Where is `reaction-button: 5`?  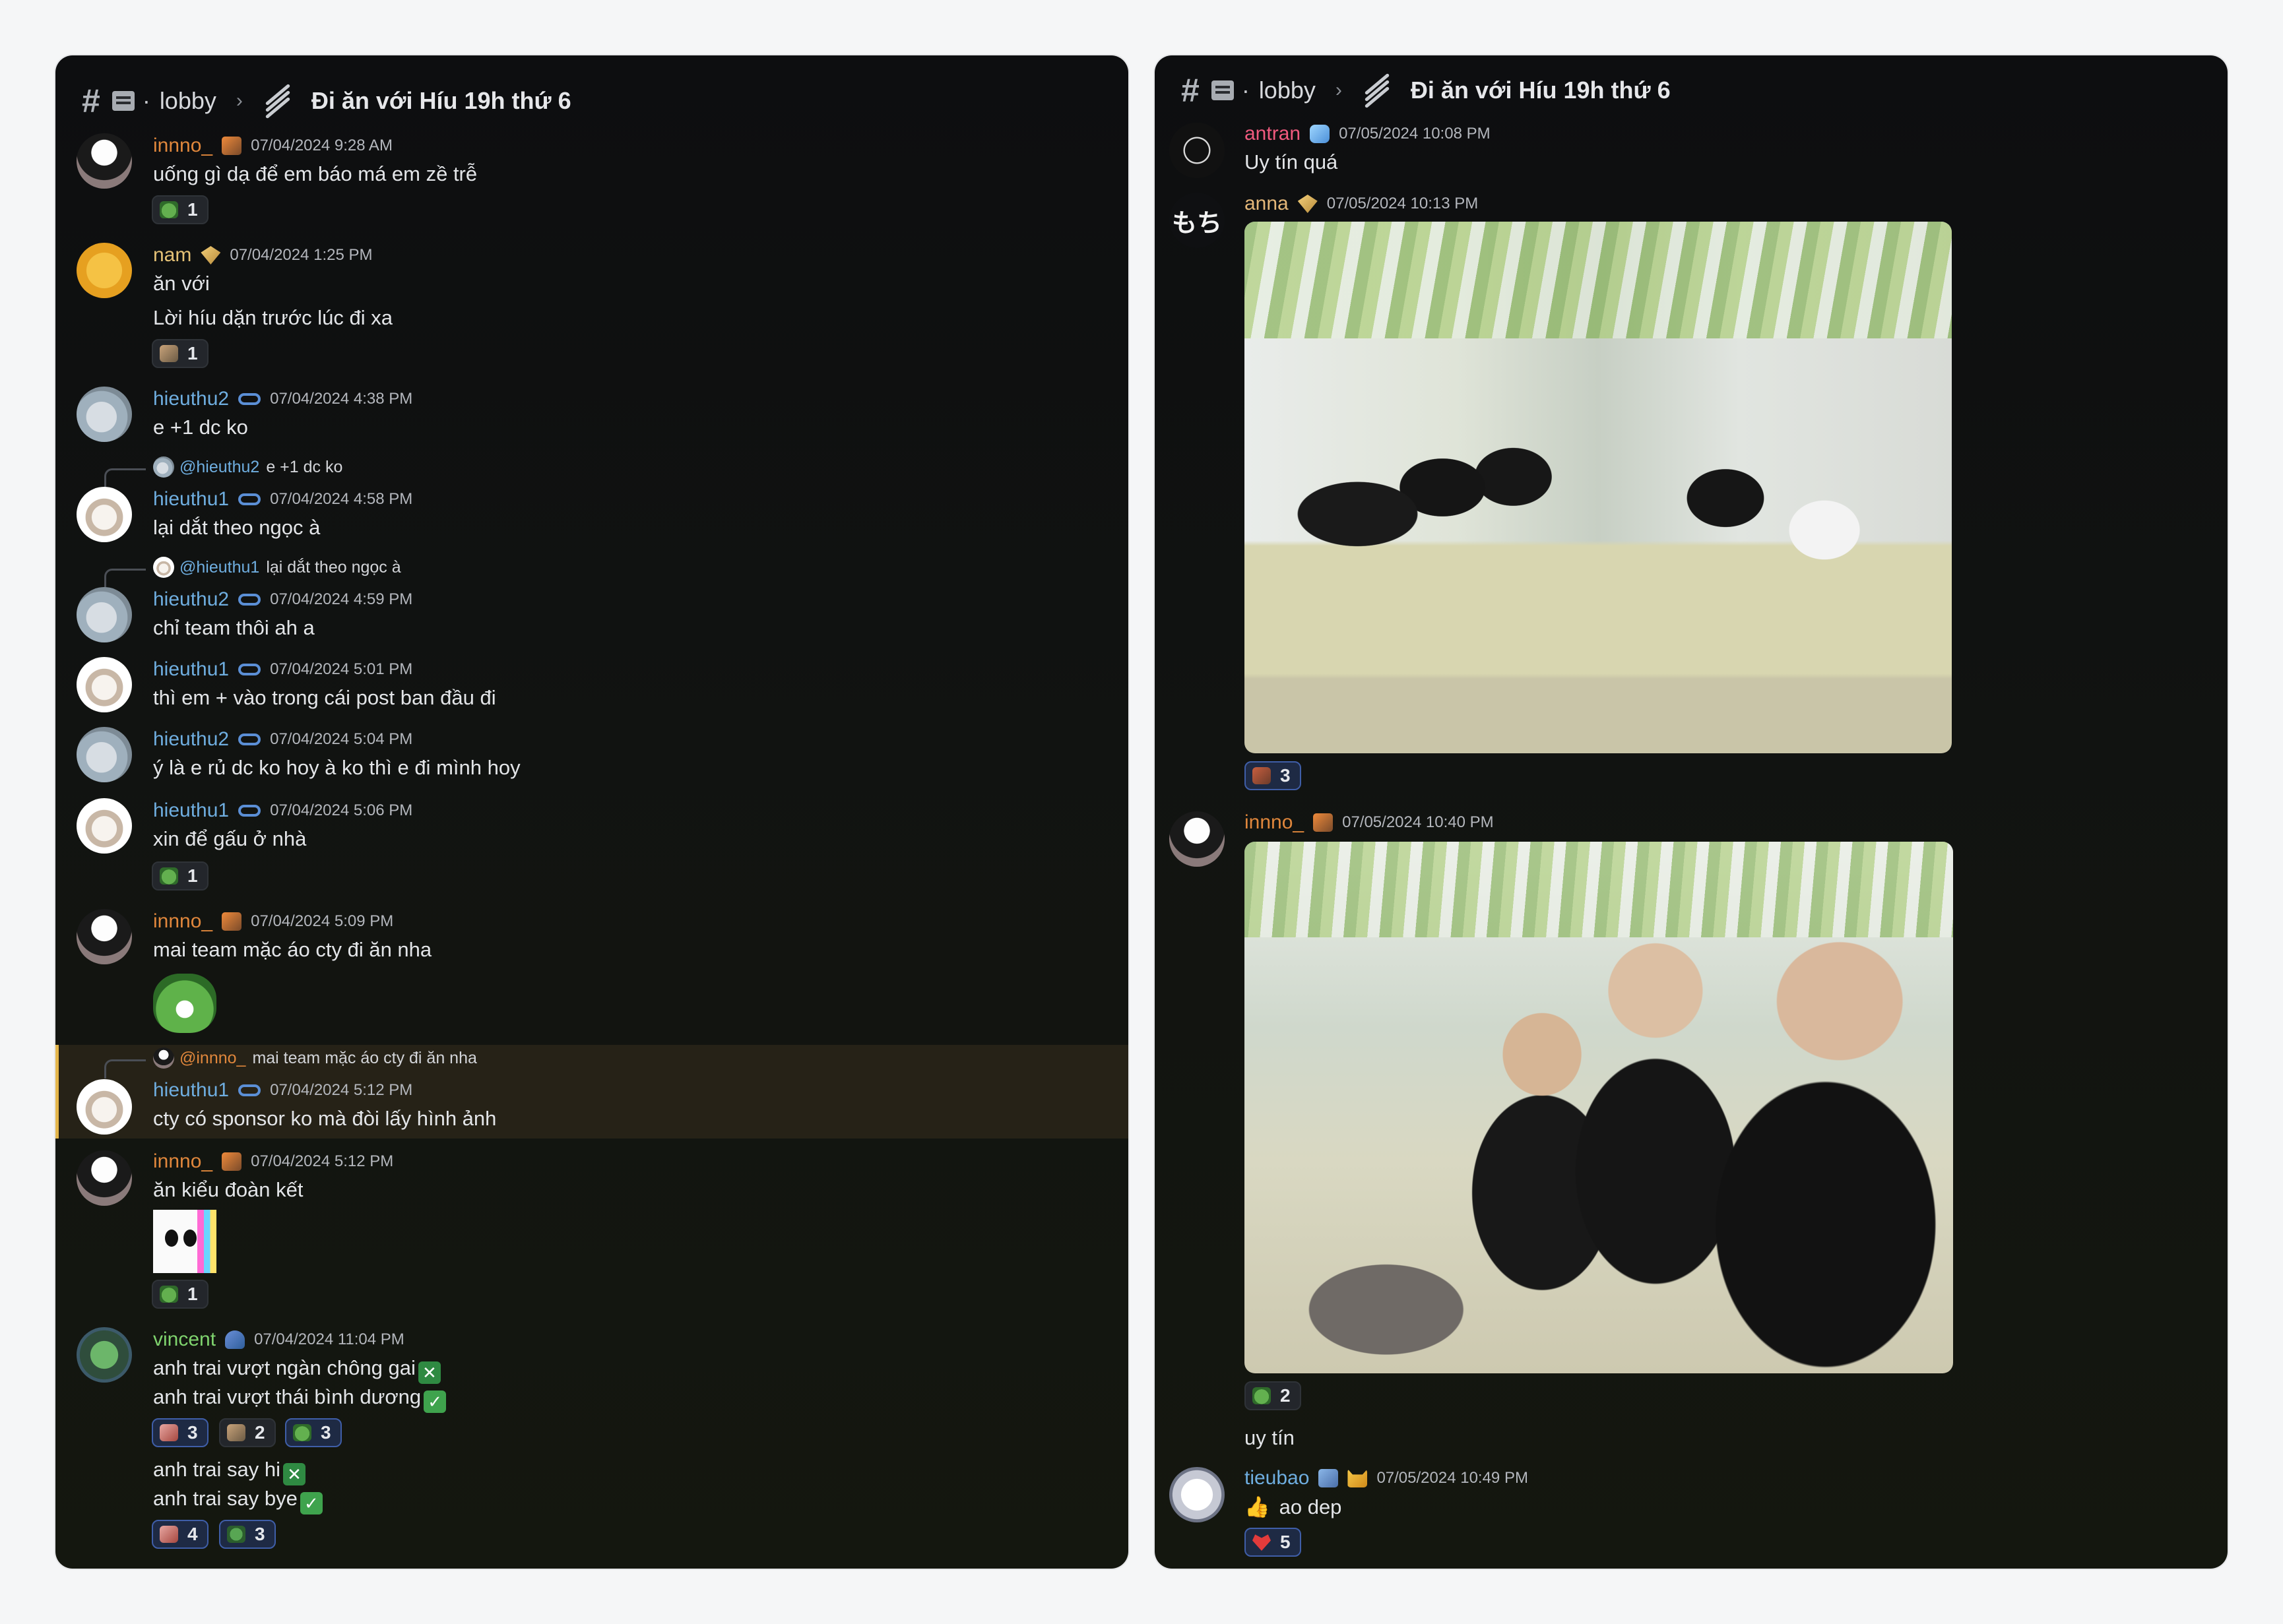 reaction-button: 5 is located at coordinates (1273, 1542).